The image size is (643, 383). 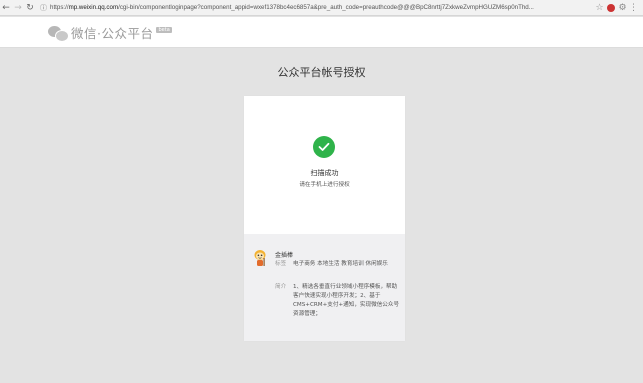 I want to click on intro-label: 简介, so click(x=281, y=287).